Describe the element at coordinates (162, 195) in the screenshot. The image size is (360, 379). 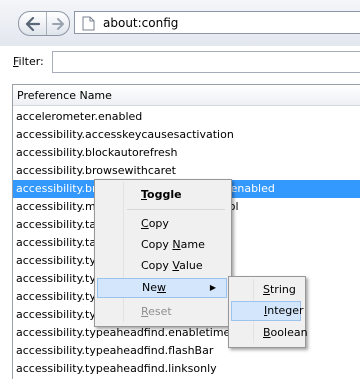
I see `menu-item-toggle: Toggle` at that location.